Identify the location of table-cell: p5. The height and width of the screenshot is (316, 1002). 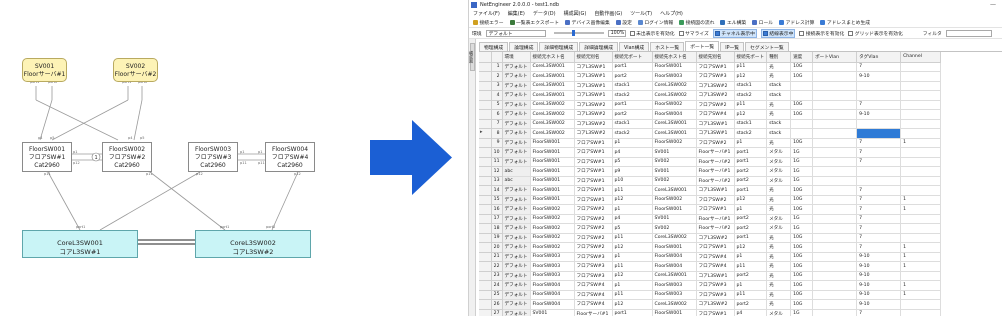
(632, 162).